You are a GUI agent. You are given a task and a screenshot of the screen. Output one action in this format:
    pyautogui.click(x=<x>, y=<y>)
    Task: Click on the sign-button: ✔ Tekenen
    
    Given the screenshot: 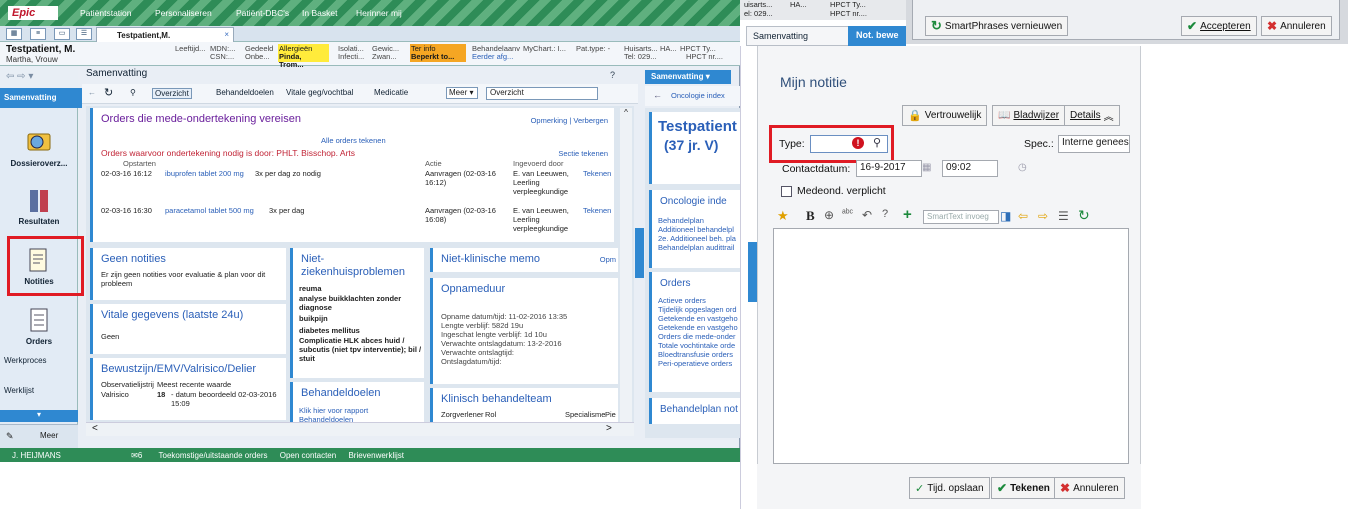 What is the action you would take?
    pyautogui.click(x=1023, y=488)
    